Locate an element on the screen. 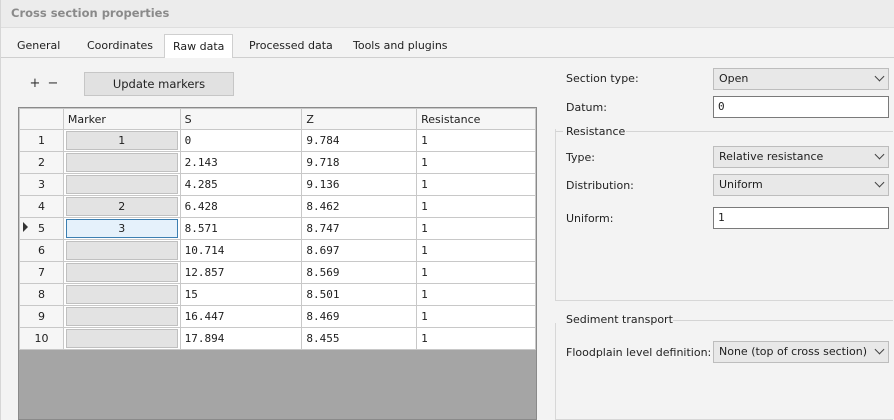 This screenshot has width=894, height=420. s-cell: 10.714 is located at coordinates (241, 250).